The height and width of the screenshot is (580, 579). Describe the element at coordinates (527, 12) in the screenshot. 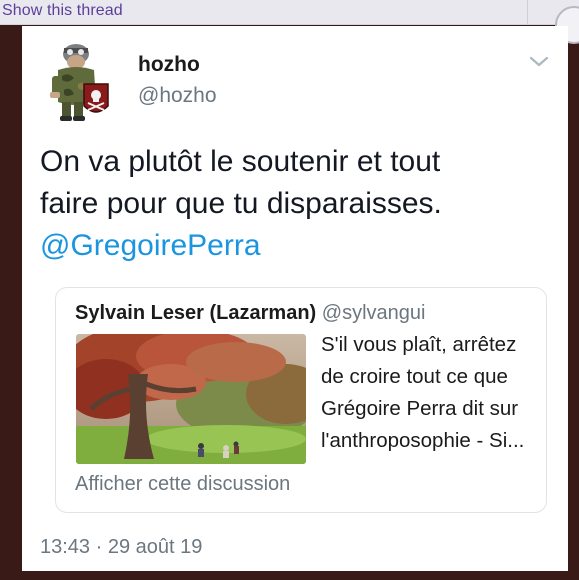

I see `top-bar-divider` at that location.